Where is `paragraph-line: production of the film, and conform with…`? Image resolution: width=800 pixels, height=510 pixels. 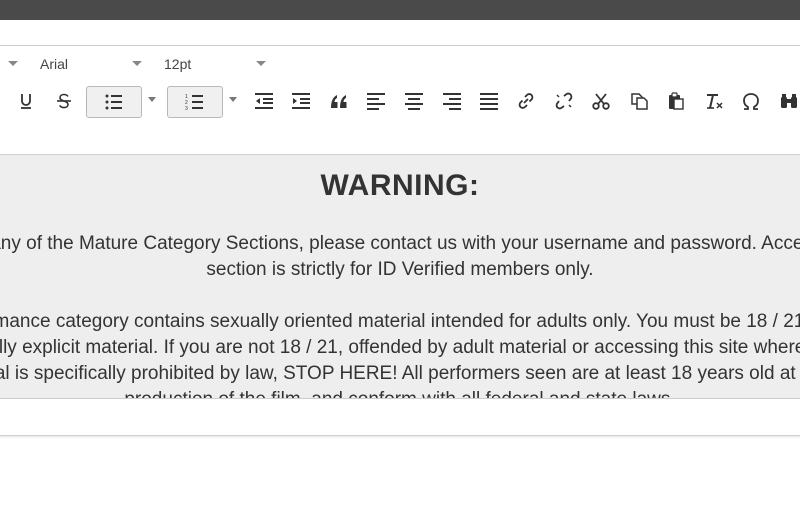
paragraph-line: production of the film, and conform with… is located at coordinates (400, 392).